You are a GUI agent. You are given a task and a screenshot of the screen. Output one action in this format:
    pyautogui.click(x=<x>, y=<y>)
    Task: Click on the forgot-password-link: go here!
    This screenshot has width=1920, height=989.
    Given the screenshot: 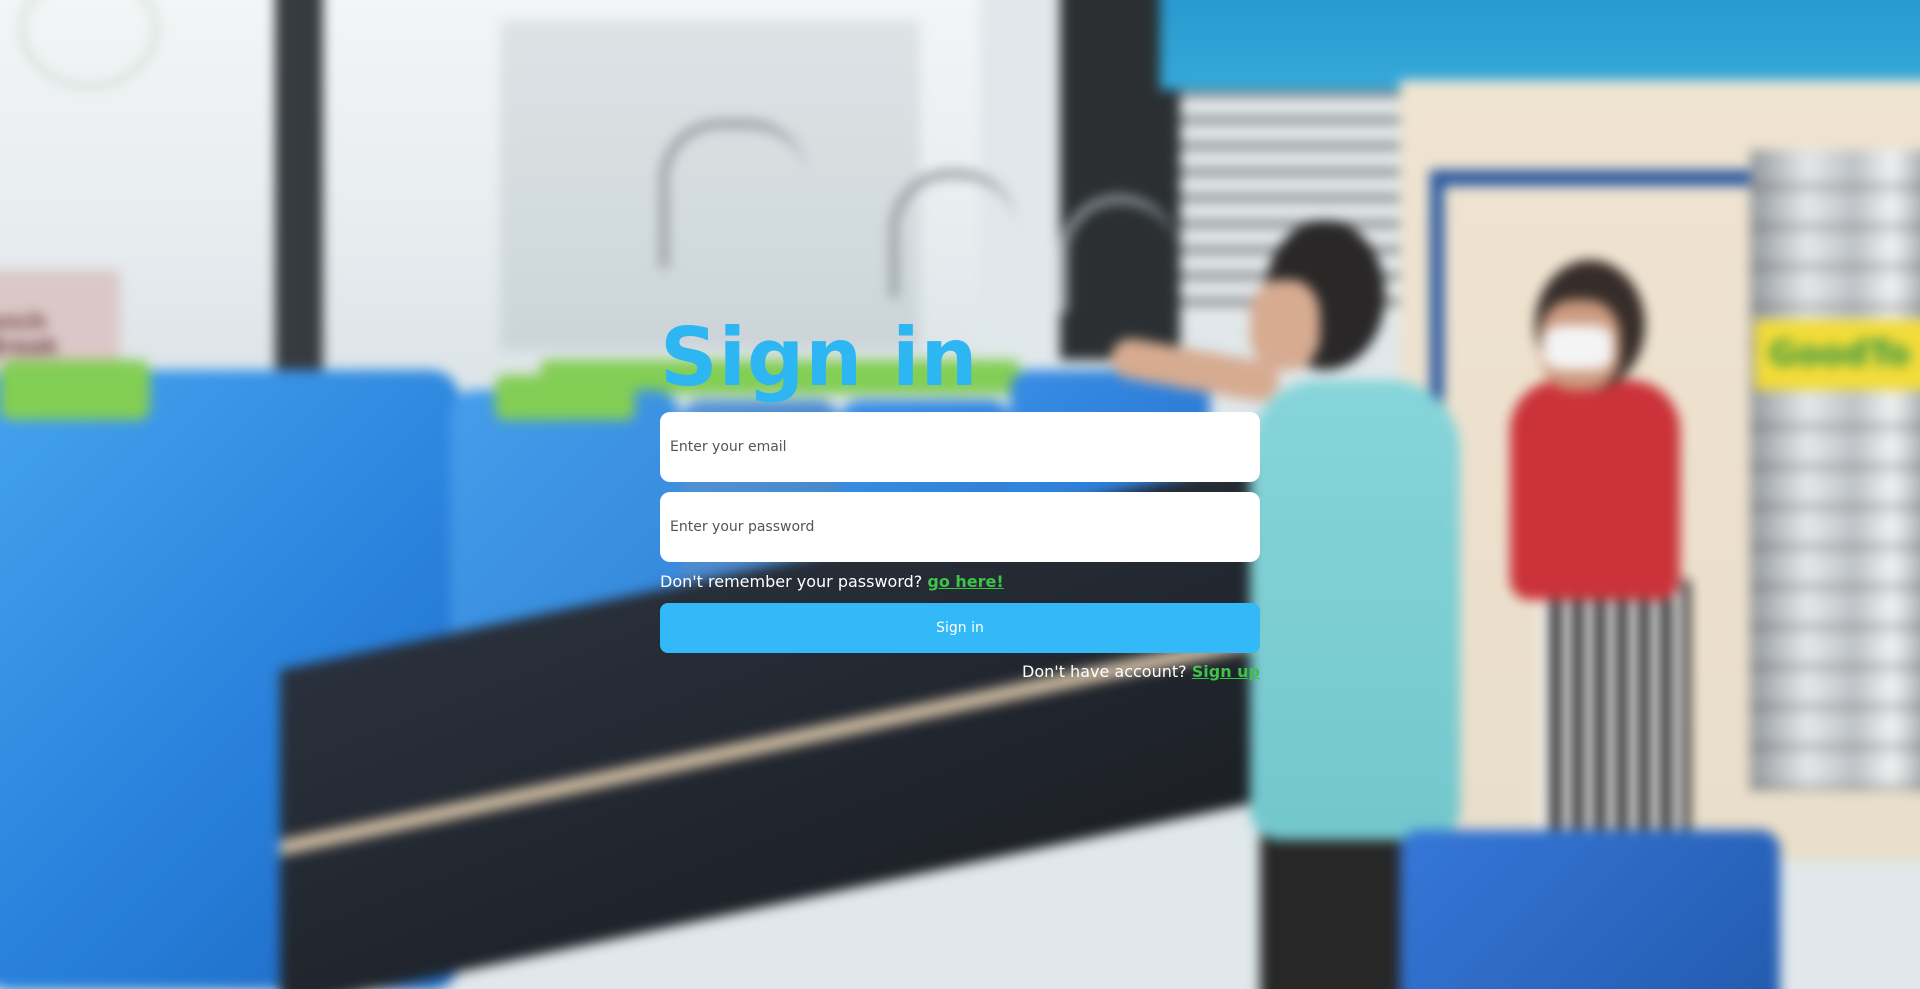 What is the action you would take?
    pyautogui.click(x=965, y=581)
    